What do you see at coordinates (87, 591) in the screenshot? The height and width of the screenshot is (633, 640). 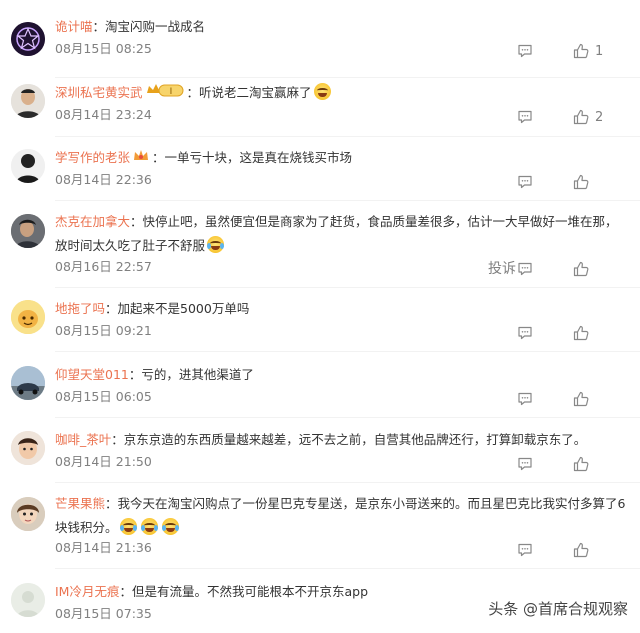 I see `username-link: IM冷月无痕` at bounding box center [87, 591].